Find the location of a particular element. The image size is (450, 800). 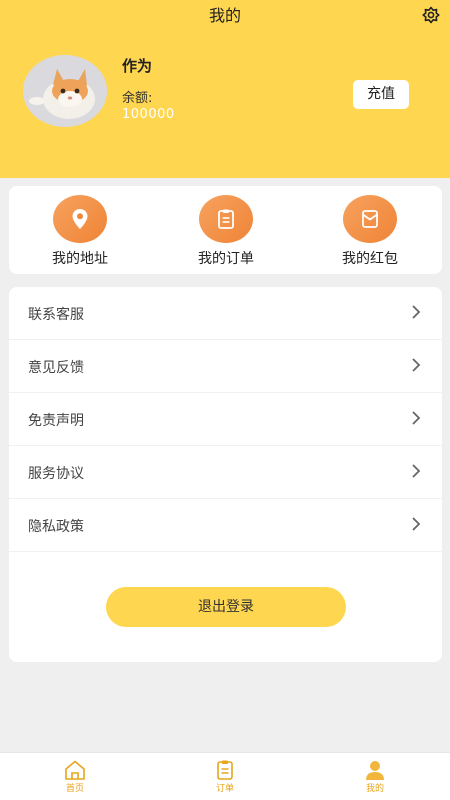

menu-item-label: 免责声明 is located at coordinates (56, 421).